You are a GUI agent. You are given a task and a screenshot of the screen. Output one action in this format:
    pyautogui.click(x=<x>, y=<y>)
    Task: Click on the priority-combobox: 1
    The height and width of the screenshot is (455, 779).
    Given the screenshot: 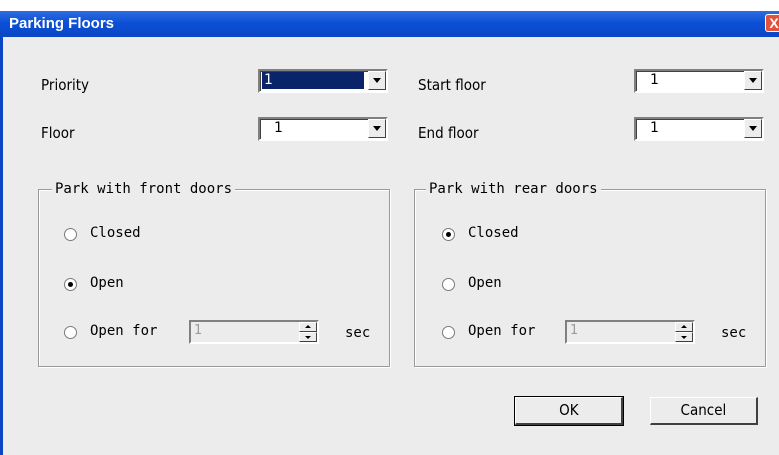 What is the action you would take?
    pyautogui.click(x=323, y=81)
    